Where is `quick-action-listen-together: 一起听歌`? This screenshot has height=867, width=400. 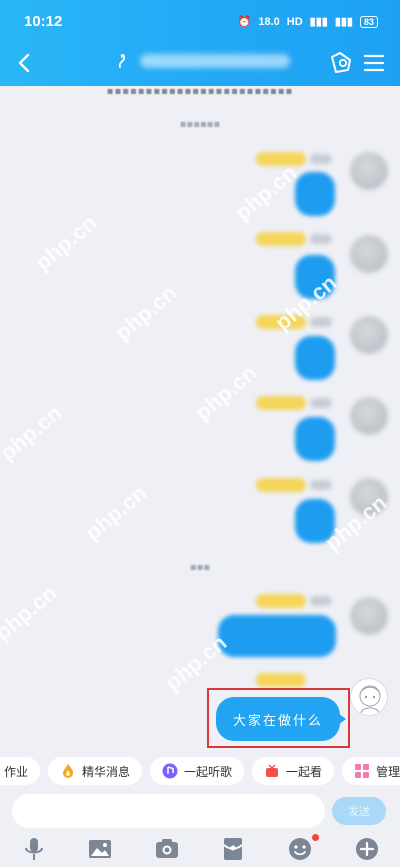 quick-action-listen-together: 一起听歌 is located at coordinates (197, 771).